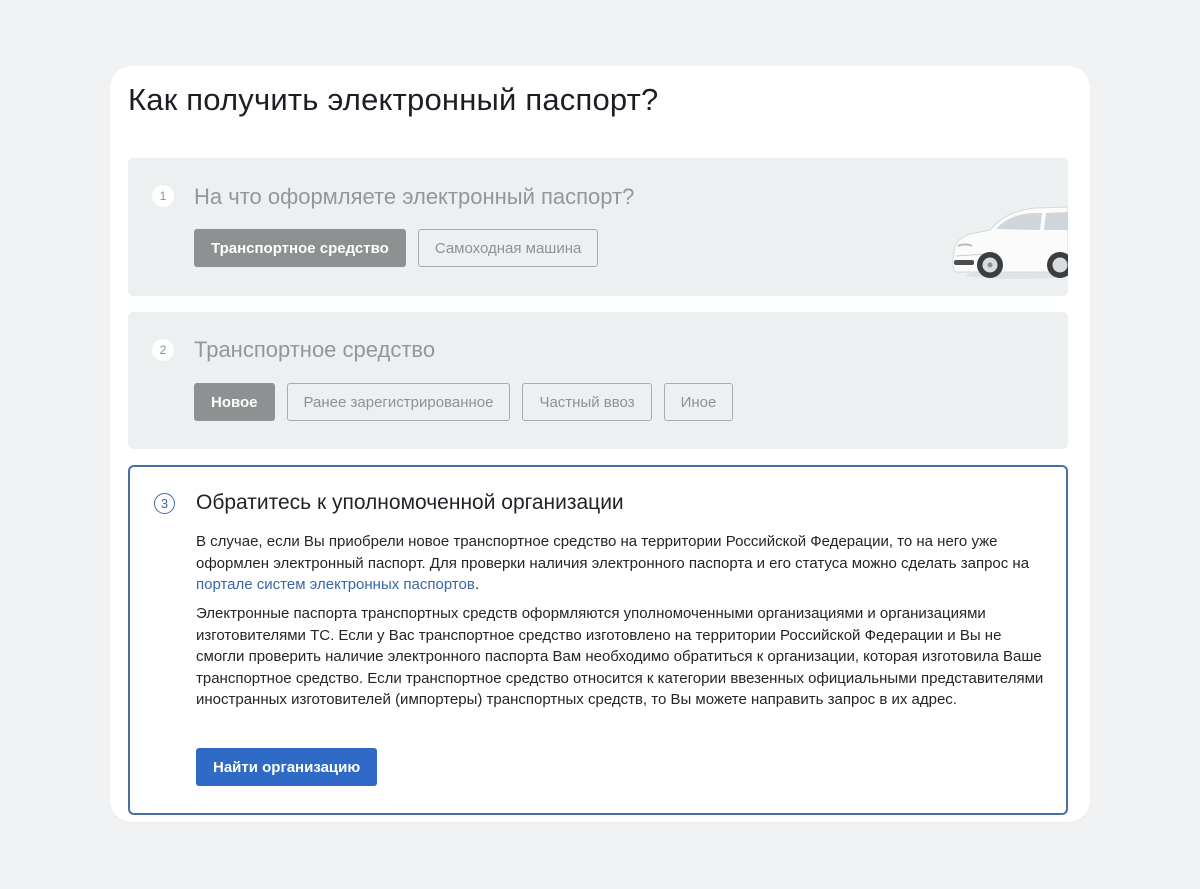 The width and height of the screenshot is (1200, 889). Describe the element at coordinates (393, 99) in the screenshot. I see `page-title: Как получить электронный паспорт?` at that location.